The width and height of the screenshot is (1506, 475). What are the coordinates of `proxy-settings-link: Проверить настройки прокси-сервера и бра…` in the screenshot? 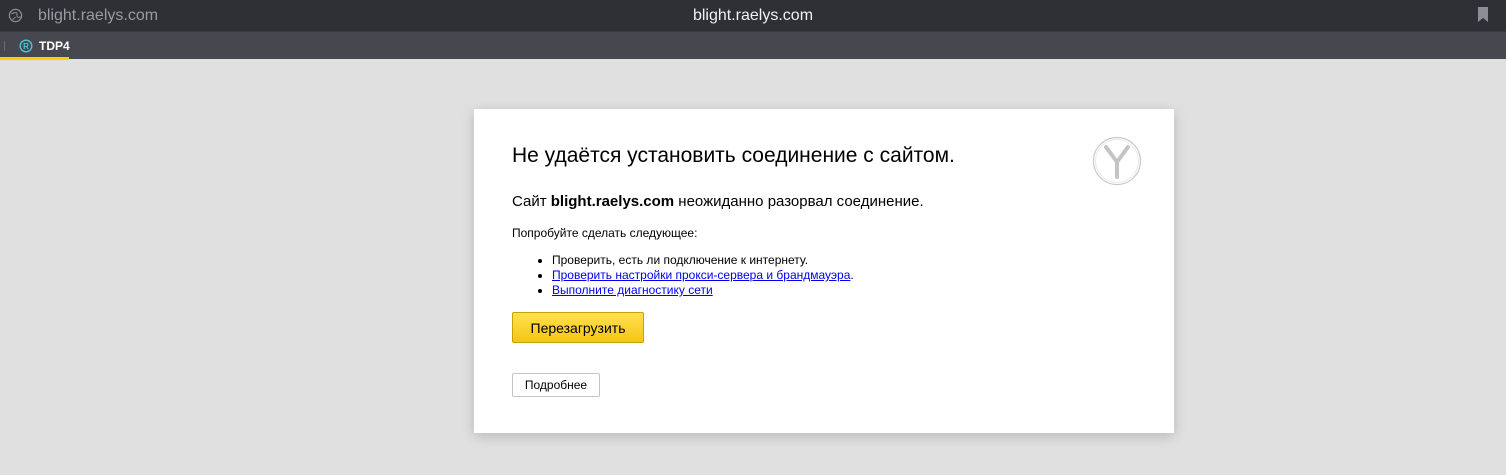 It's located at (701, 275).